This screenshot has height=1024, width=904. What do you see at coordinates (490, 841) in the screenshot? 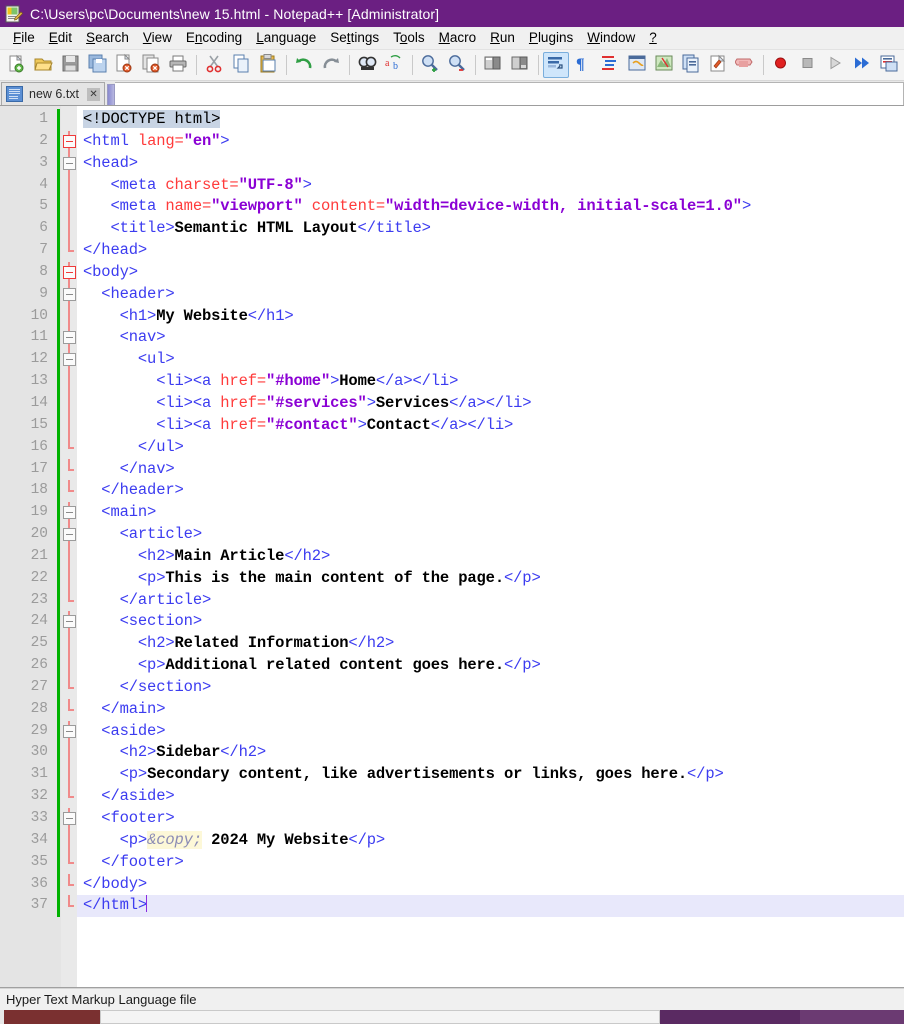
I see `code-line: <p>&copy; 2024 My Website</p>` at bounding box center [490, 841].